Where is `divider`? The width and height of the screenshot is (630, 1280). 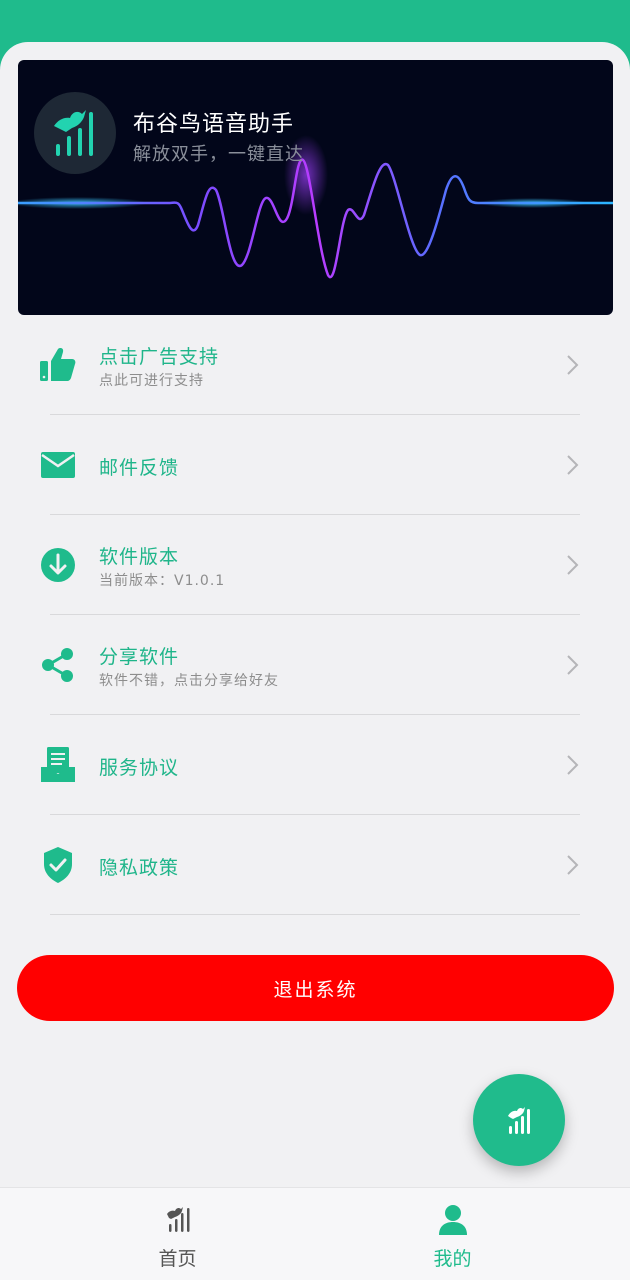
divider is located at coordinates (315, 914).